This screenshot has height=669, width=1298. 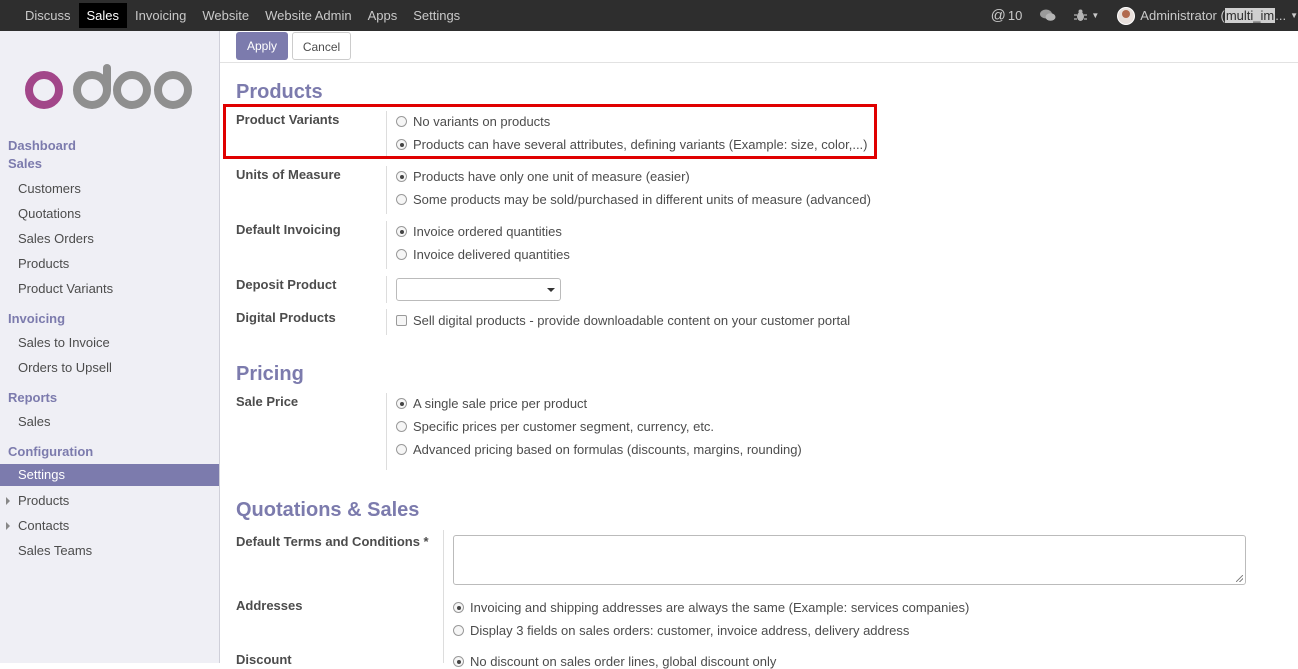 I want to click on highlight-box, so click(x=550, y=131).